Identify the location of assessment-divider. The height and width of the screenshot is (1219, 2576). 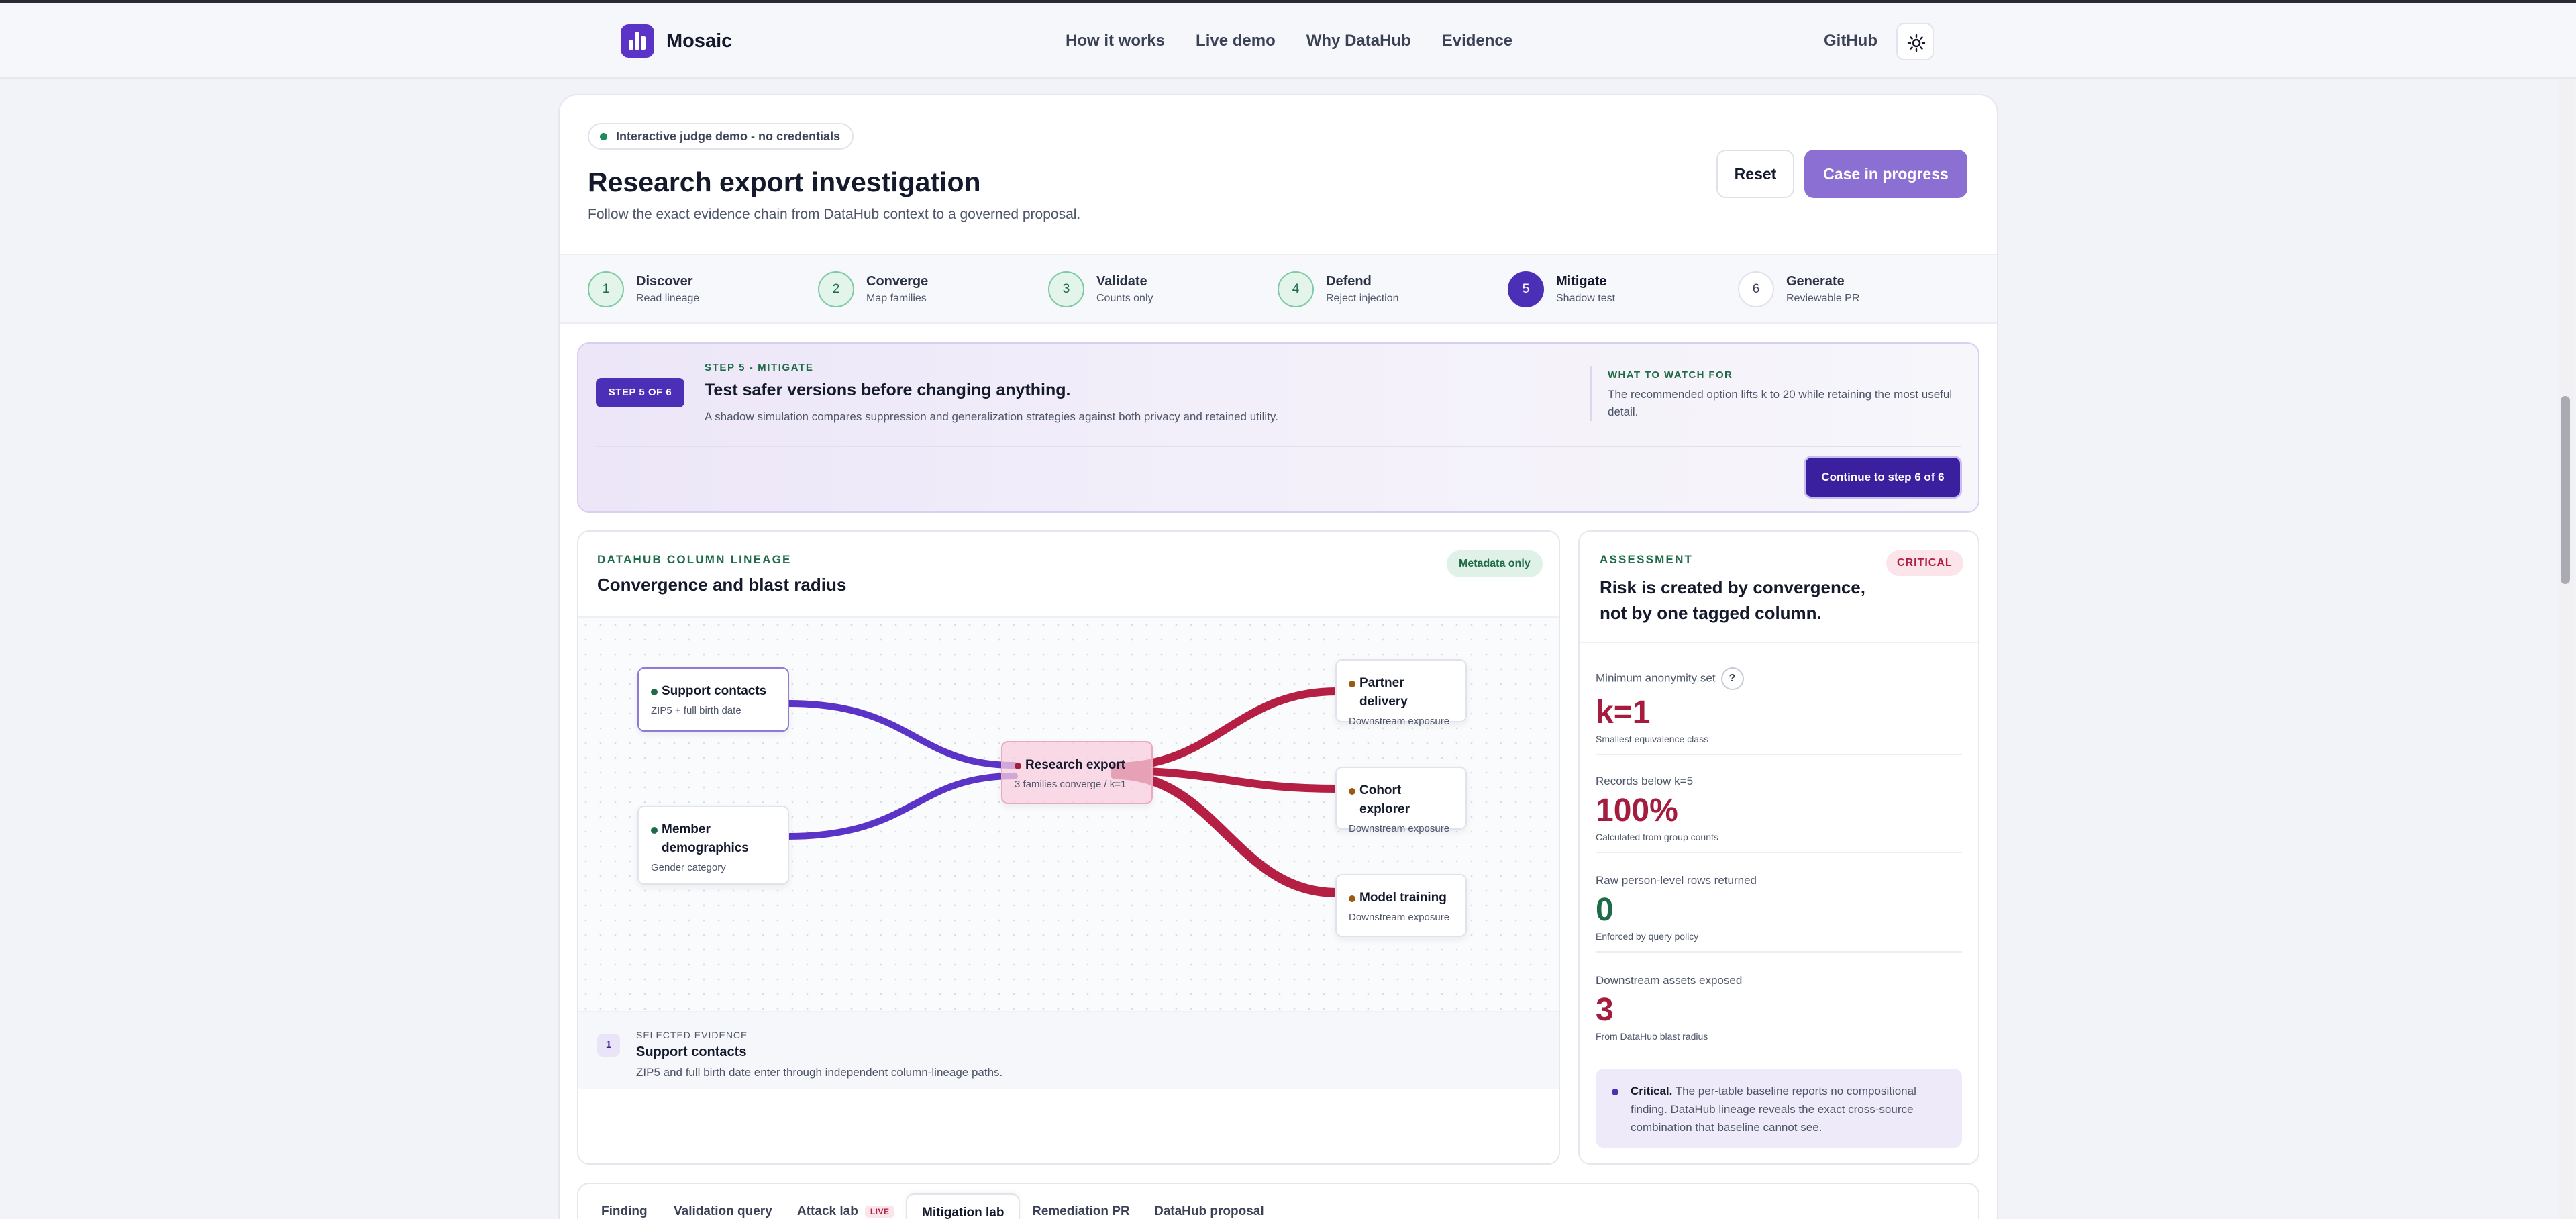
(1779, 643).